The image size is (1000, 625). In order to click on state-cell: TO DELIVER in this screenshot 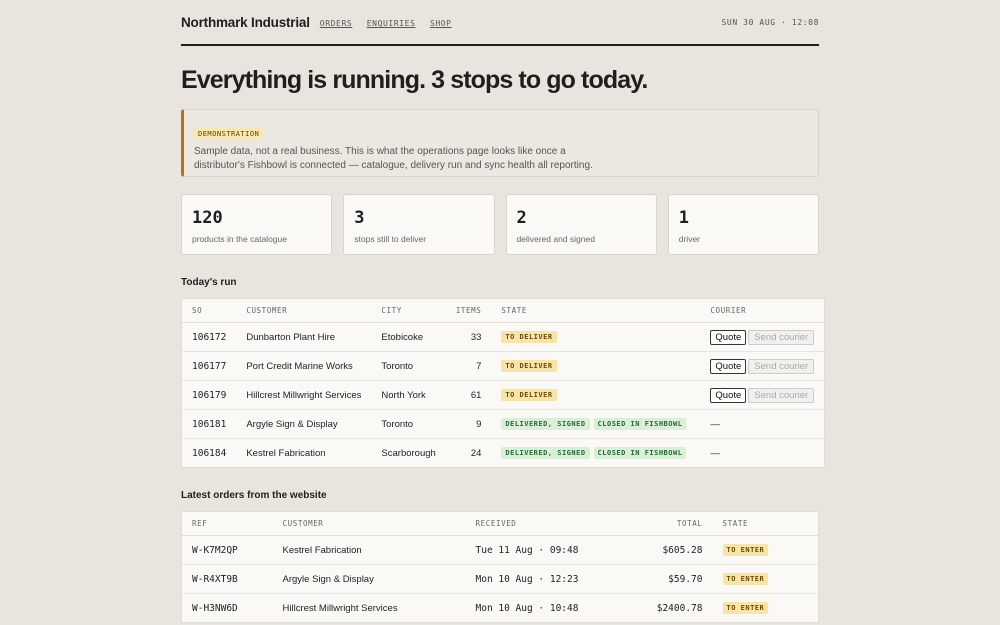, I will do `click(596, 395)`.